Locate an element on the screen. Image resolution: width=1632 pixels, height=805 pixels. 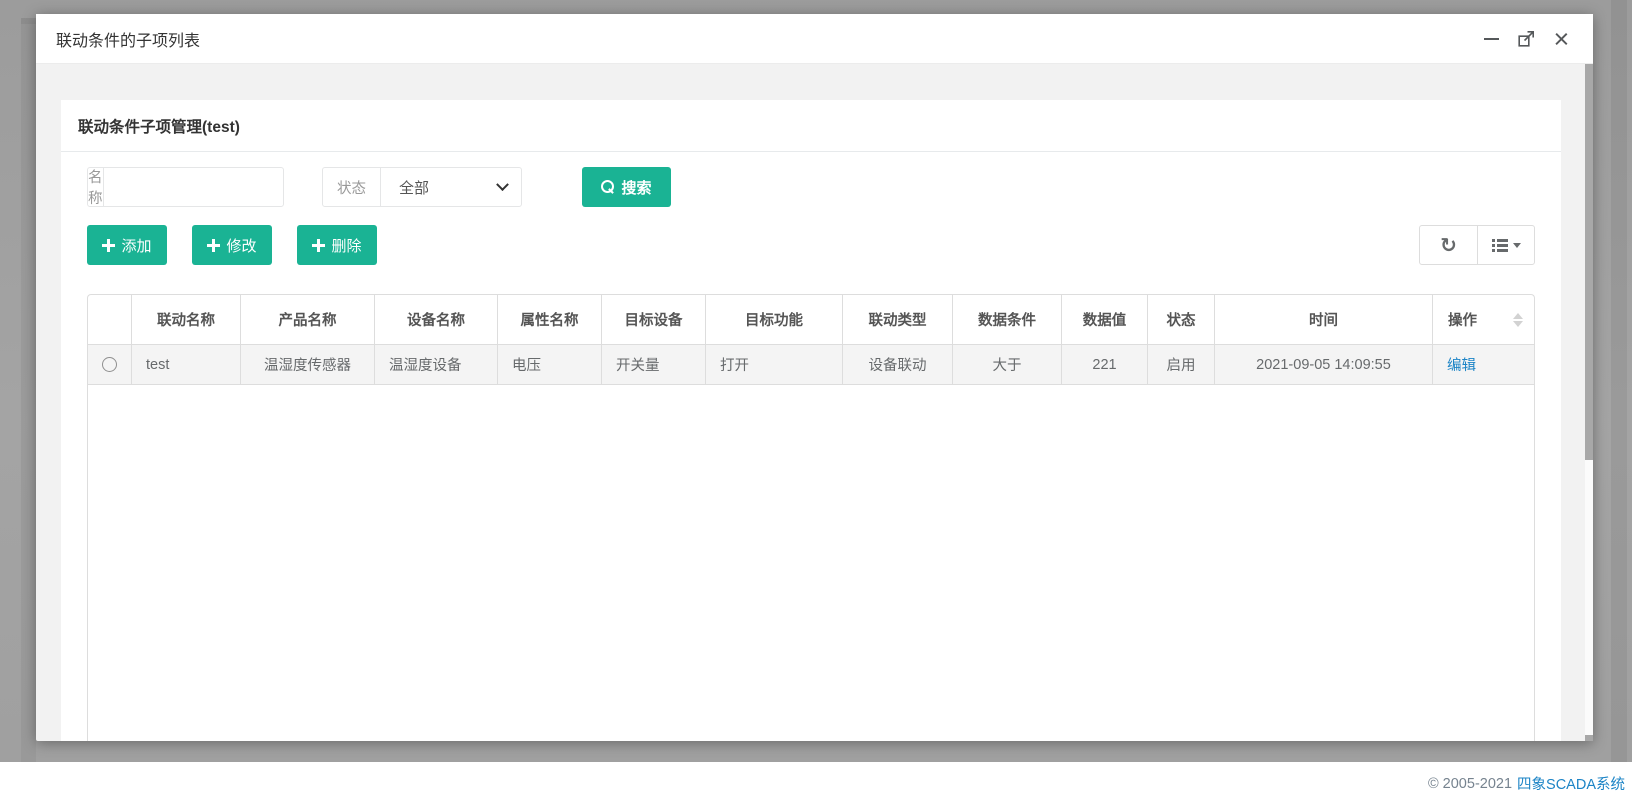
cell-status: 启用 is located at coordinates (1181, 364).